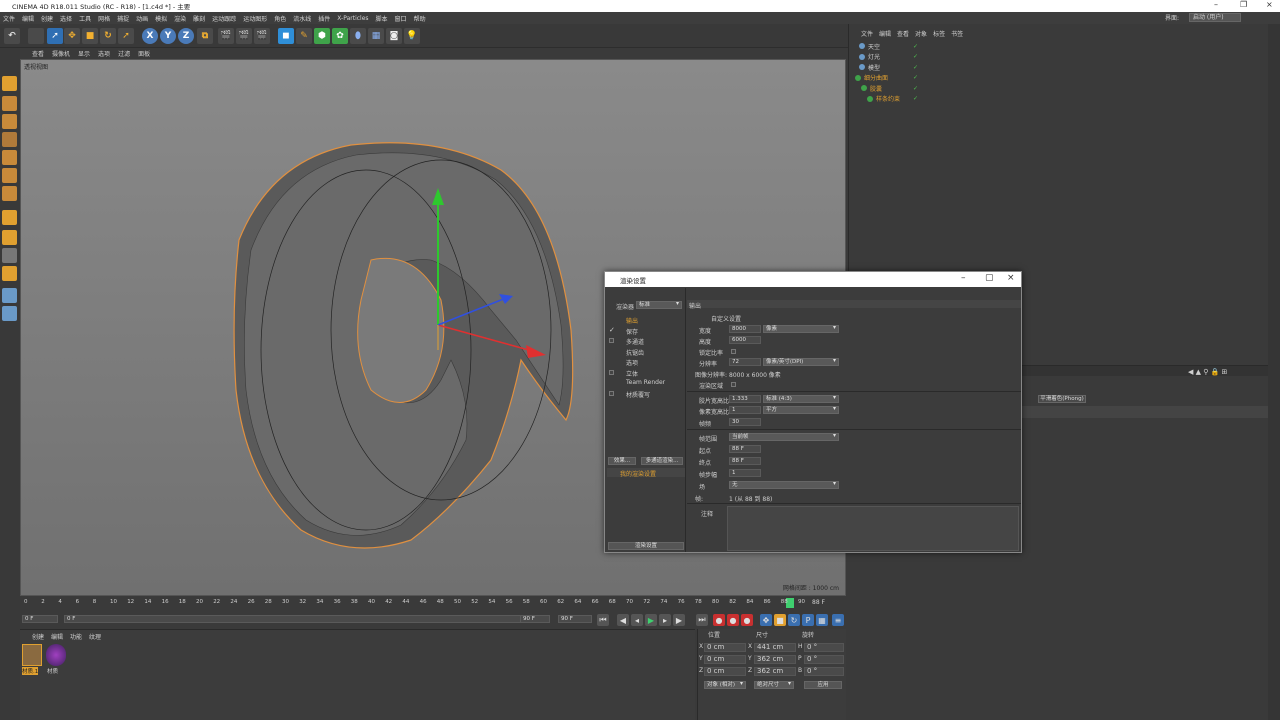 This screenshot has width=1280, height=720. Describe the element at coordinates (9, 273) in the screenshot. I see `workplane-lock-icon` at that location.